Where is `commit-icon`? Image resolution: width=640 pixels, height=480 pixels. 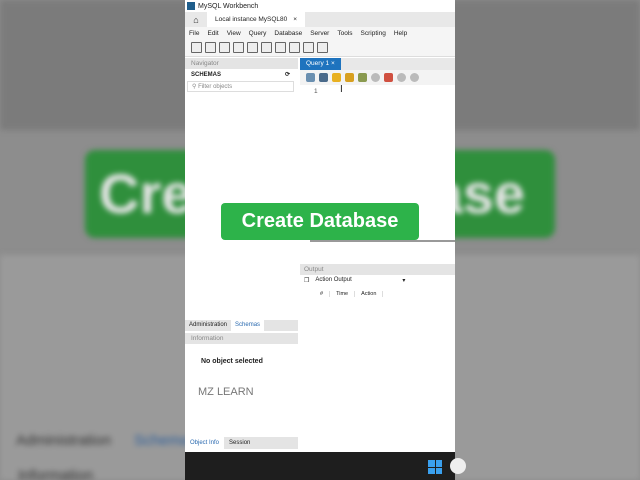 commit-icon is located at coordinates (401, 77).